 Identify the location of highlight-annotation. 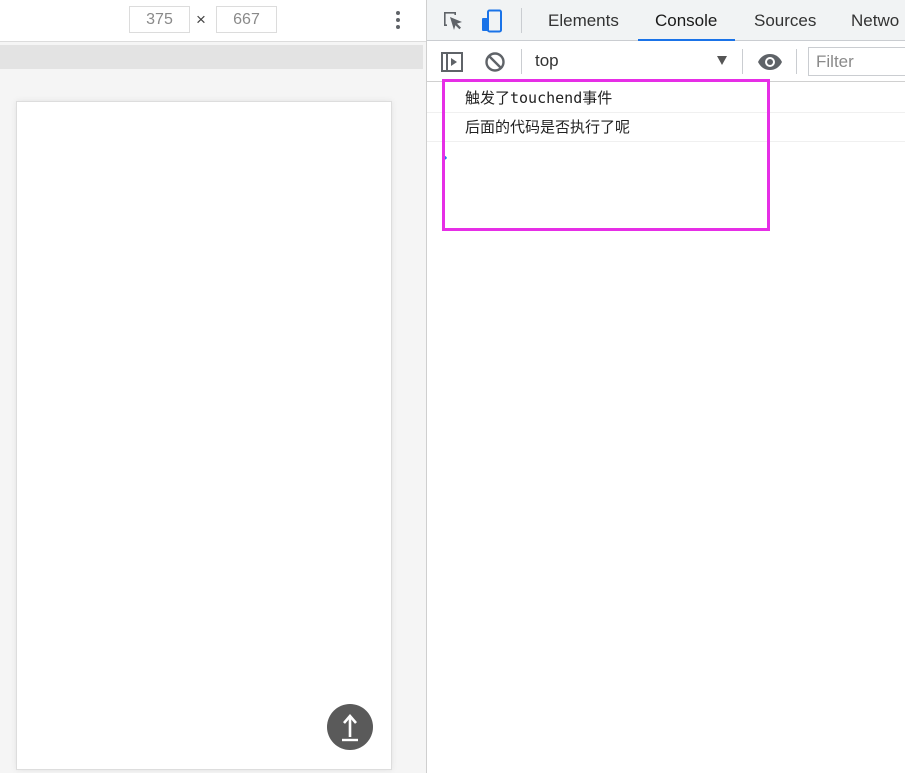
(606, 155).